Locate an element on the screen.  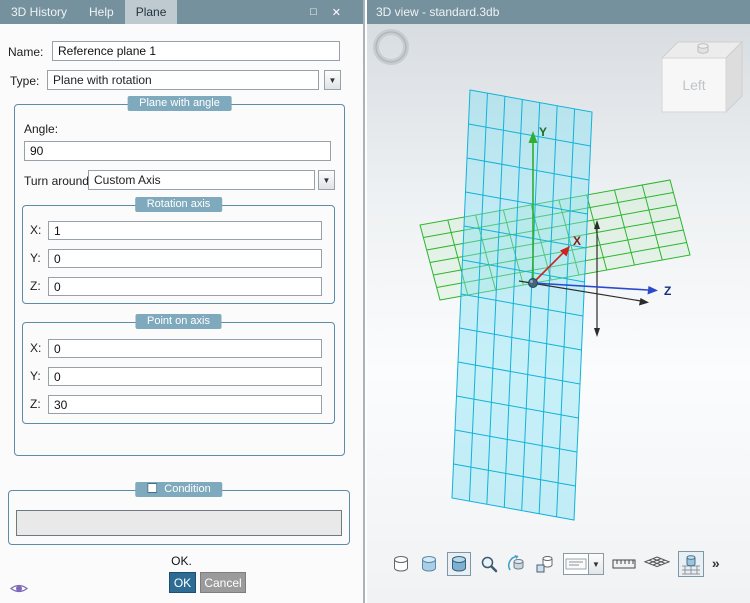
orbit-ring-edge is located at coordinates (391, 47).